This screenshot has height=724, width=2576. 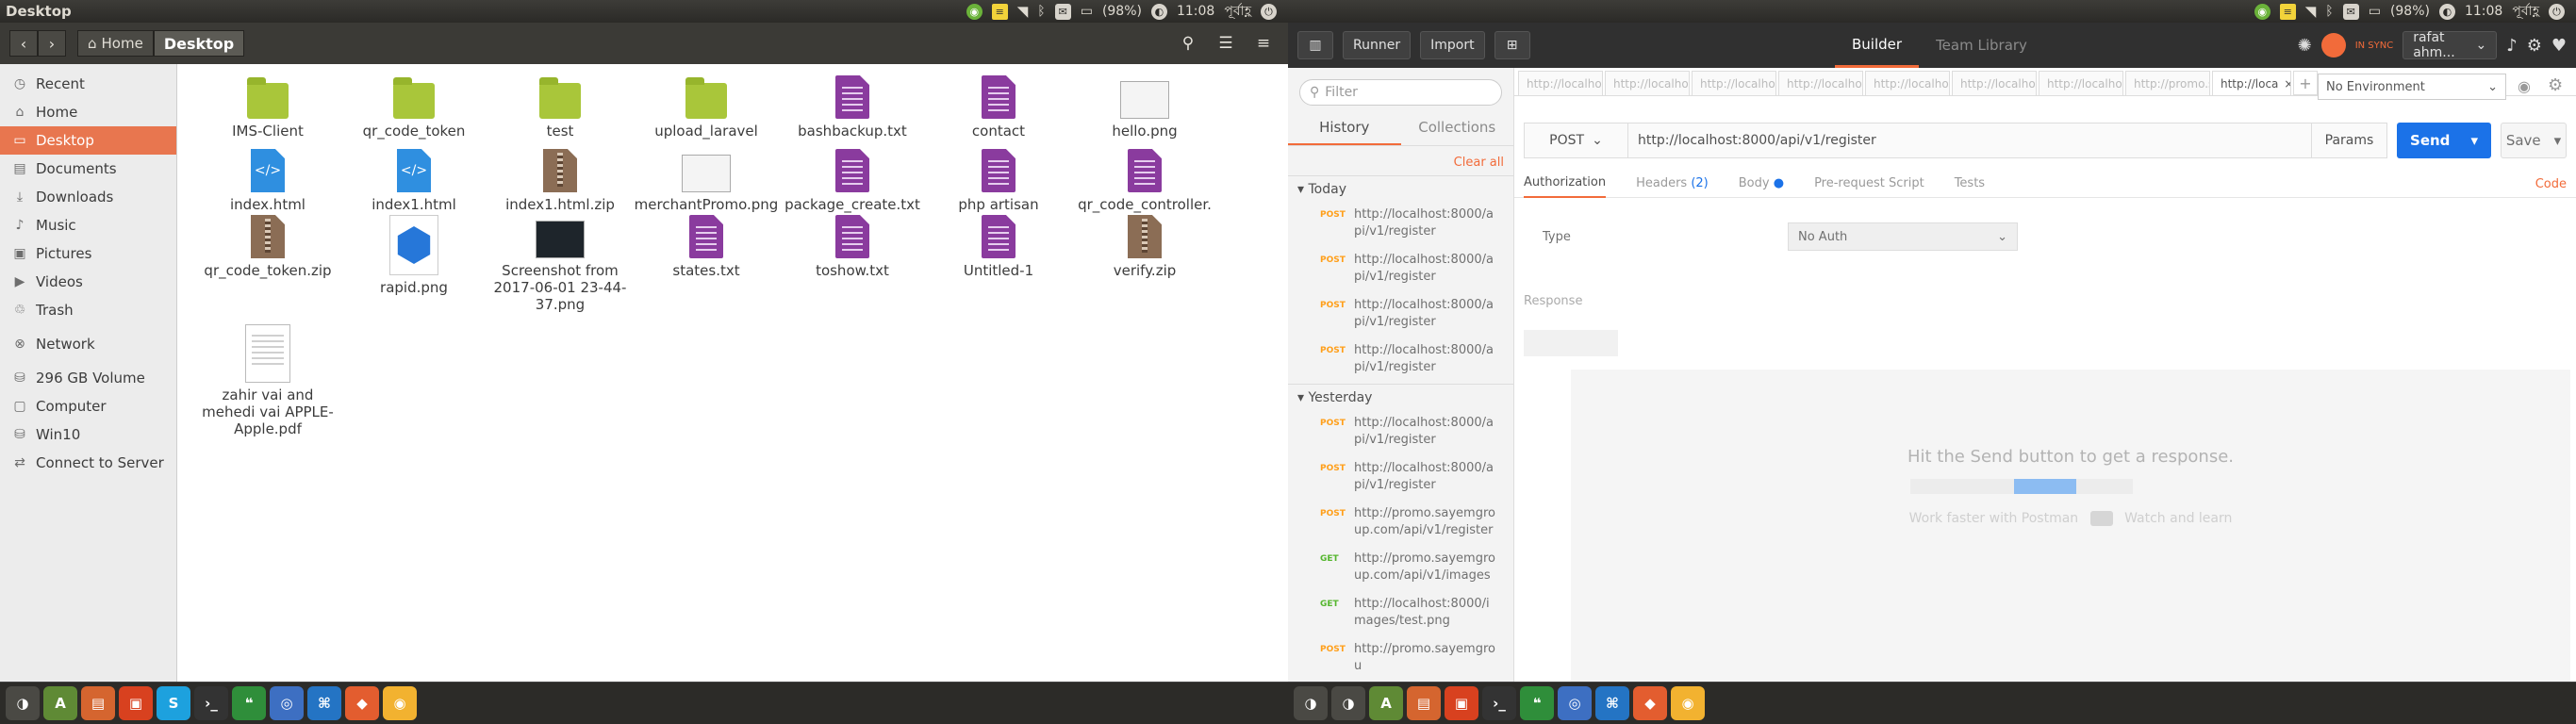 What do you see at coordinates (2534, 46) in the screenshot?
I see `settings-icon: ⚙` at bounding box center [2534, 46].